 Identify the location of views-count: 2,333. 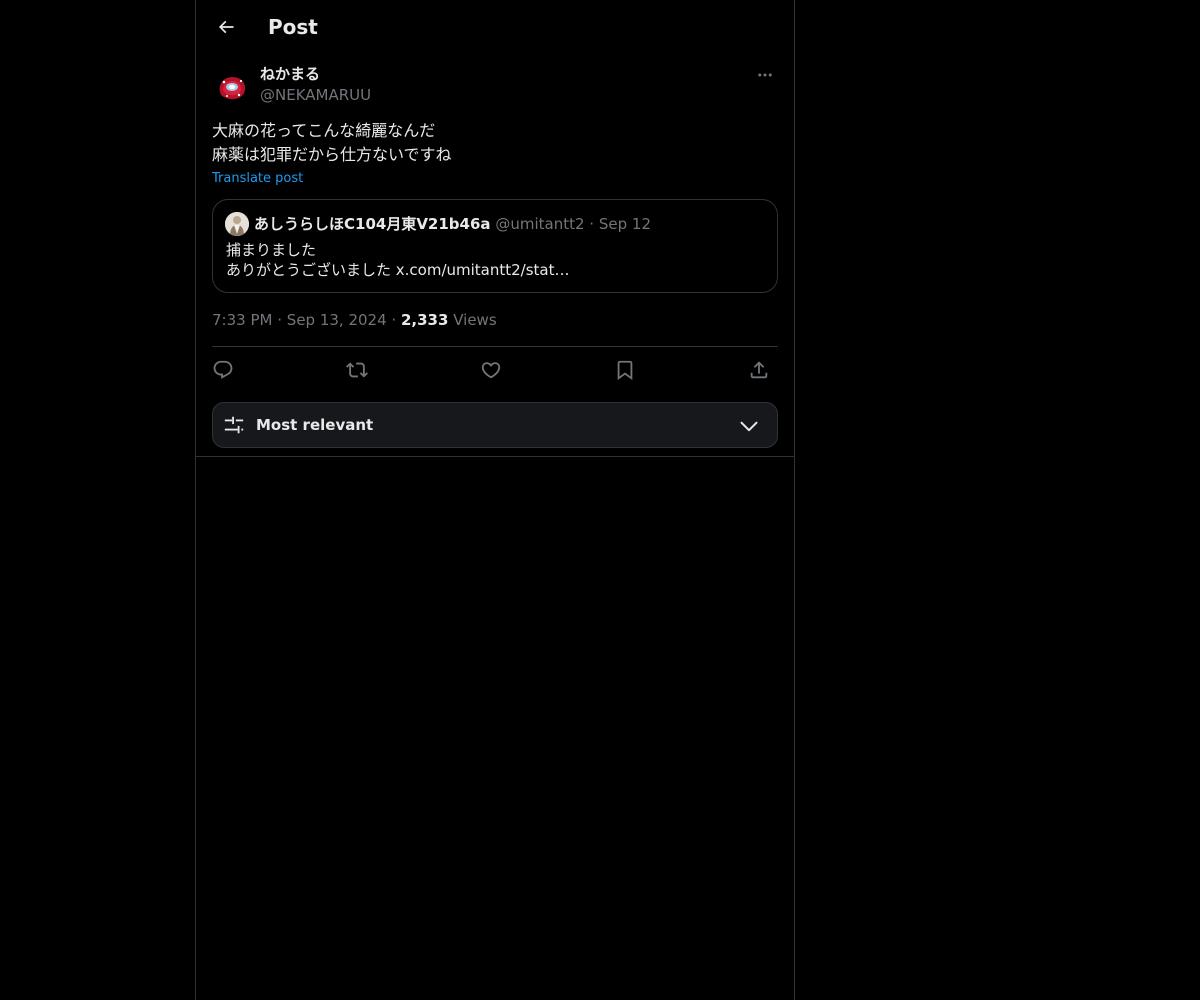
(424, 320).